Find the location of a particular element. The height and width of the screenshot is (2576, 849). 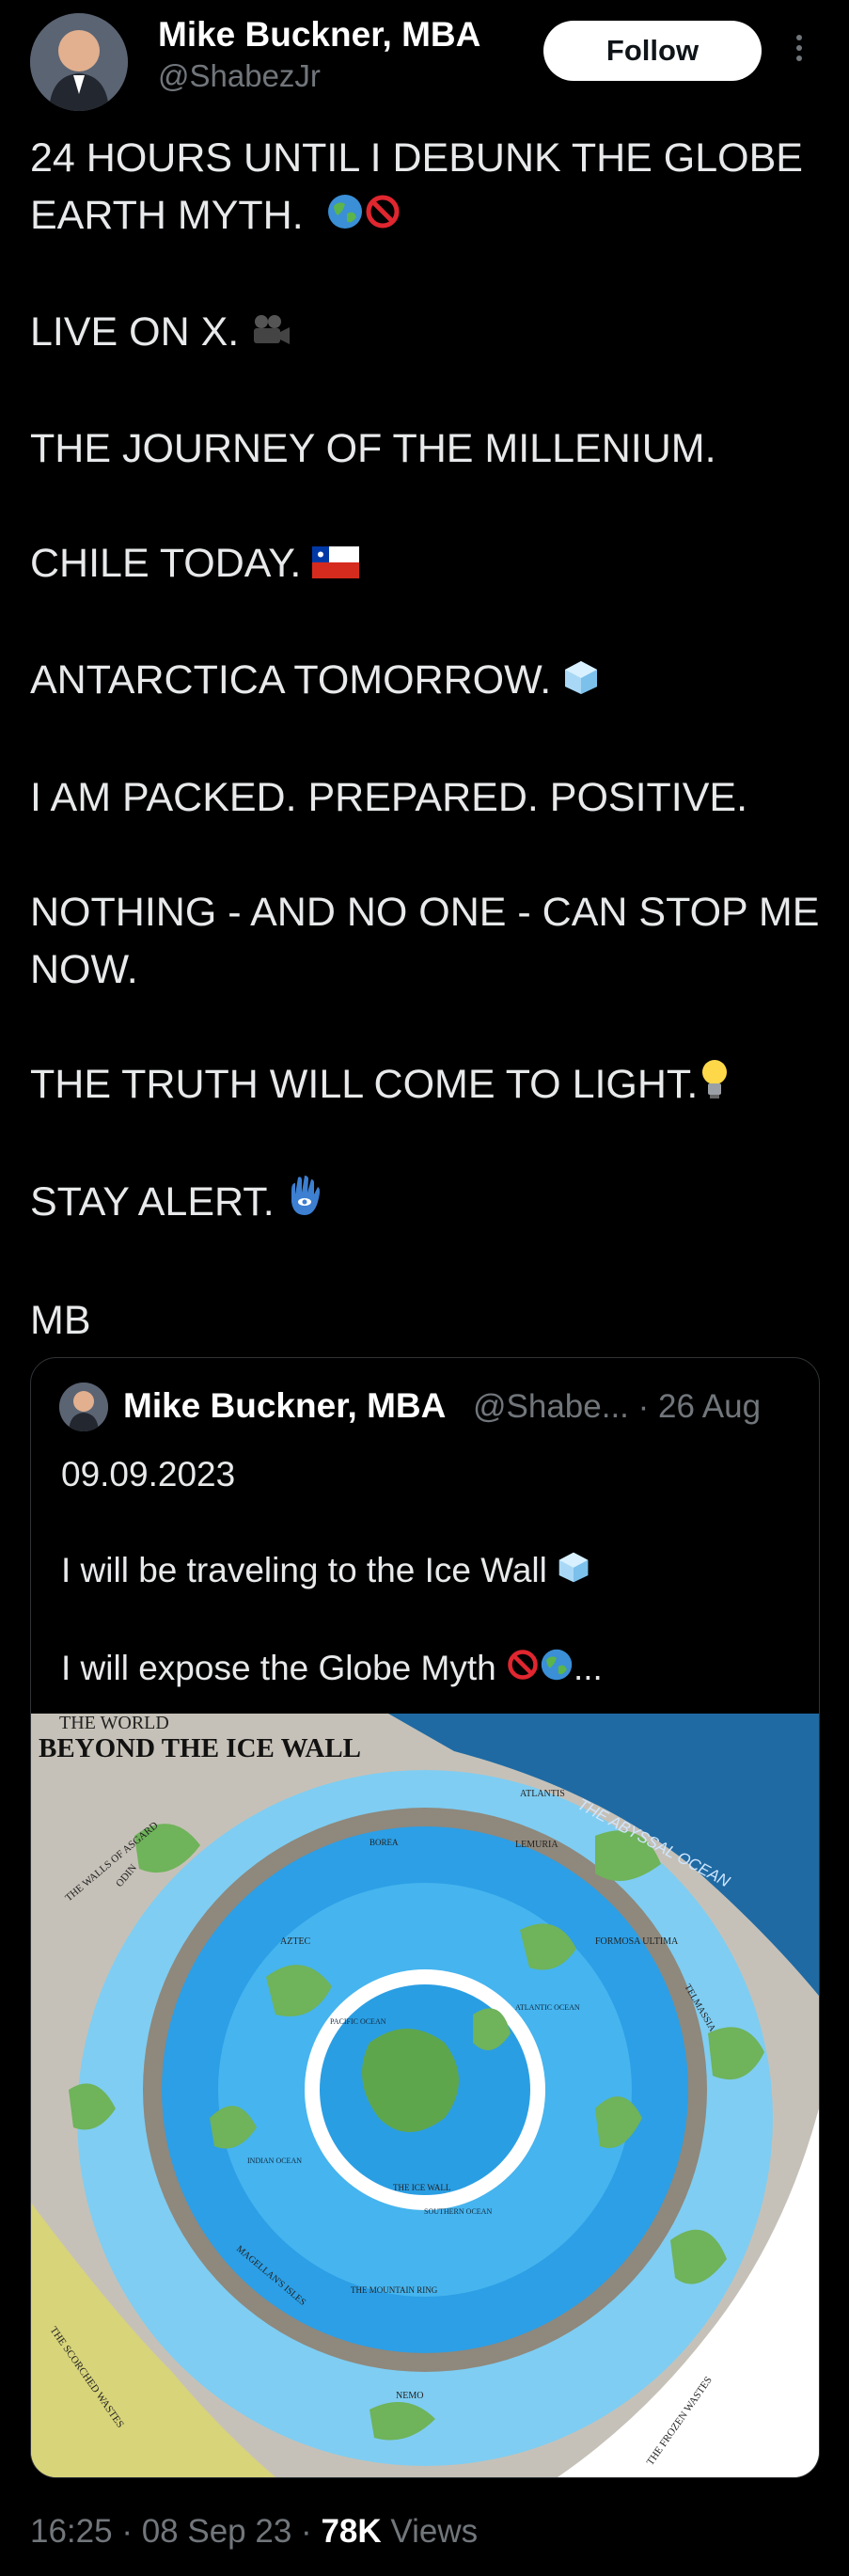

map-label: THE ICE WALL is located at coordinates (422, 2187).